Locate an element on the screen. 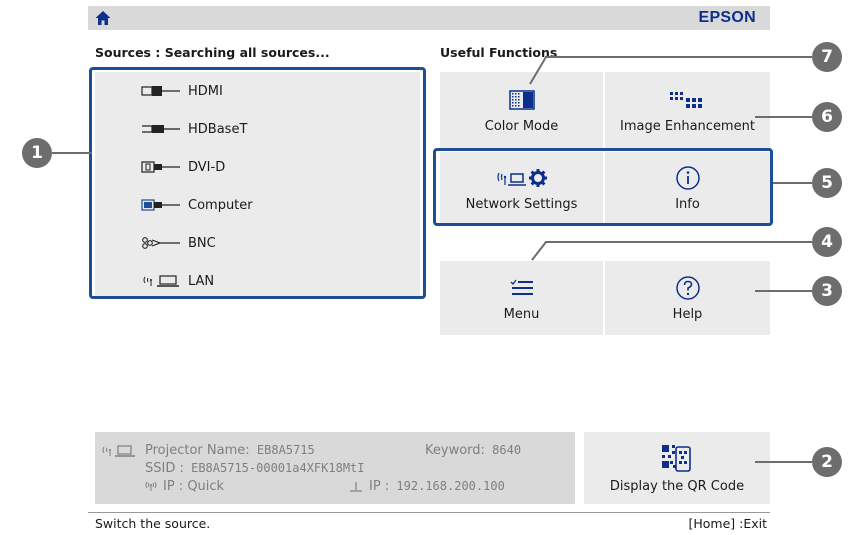  tile-menu: Menu is located at coordinates (521, 298).